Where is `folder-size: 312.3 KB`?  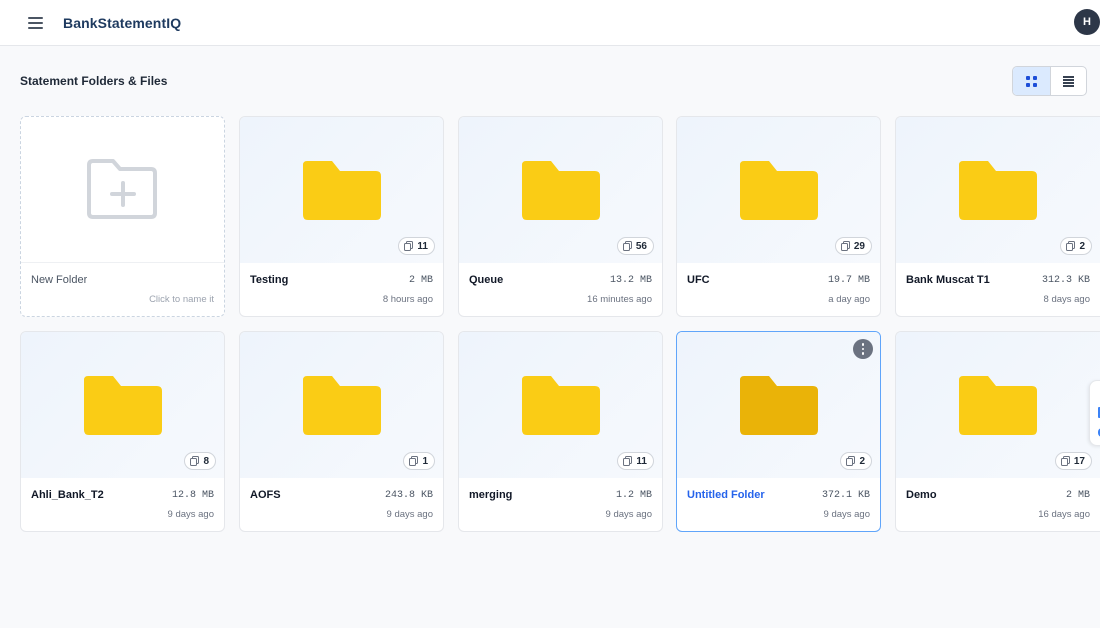 folder-size: 312.3 KB is located at coordinates (1065, 280).